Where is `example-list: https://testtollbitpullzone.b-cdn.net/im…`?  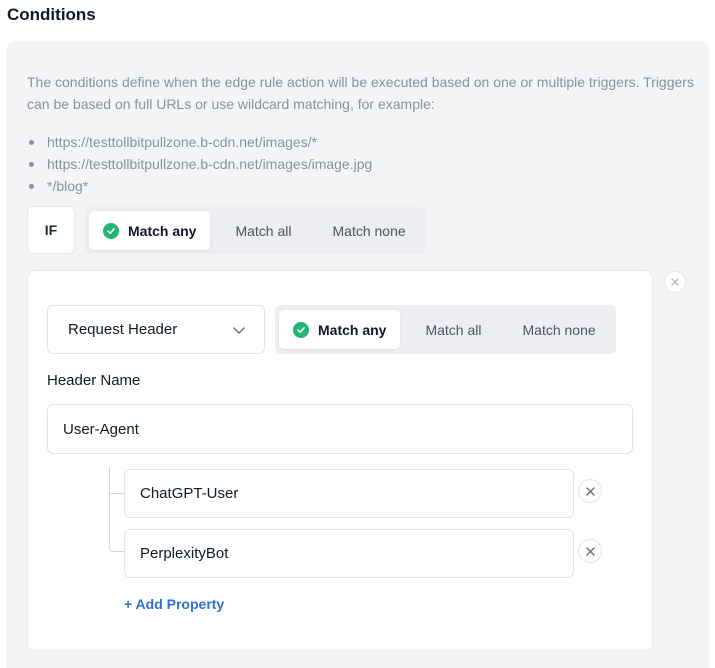 example-list: https://testtollbitpullzone.b-cdn.net/im… is located at coordinates (199, 164).